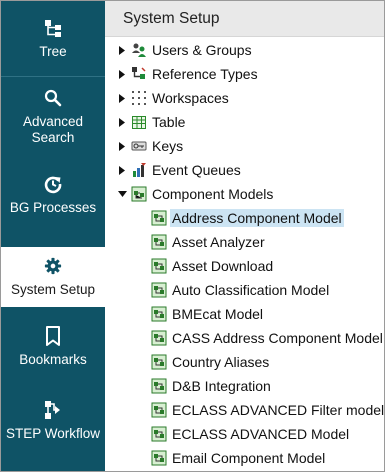 Image resolution: width=385 pixels, height=472 pixels. Describe the element at coordinates (53, 410) in the screenshot. I see `workflow-icon` at that location.